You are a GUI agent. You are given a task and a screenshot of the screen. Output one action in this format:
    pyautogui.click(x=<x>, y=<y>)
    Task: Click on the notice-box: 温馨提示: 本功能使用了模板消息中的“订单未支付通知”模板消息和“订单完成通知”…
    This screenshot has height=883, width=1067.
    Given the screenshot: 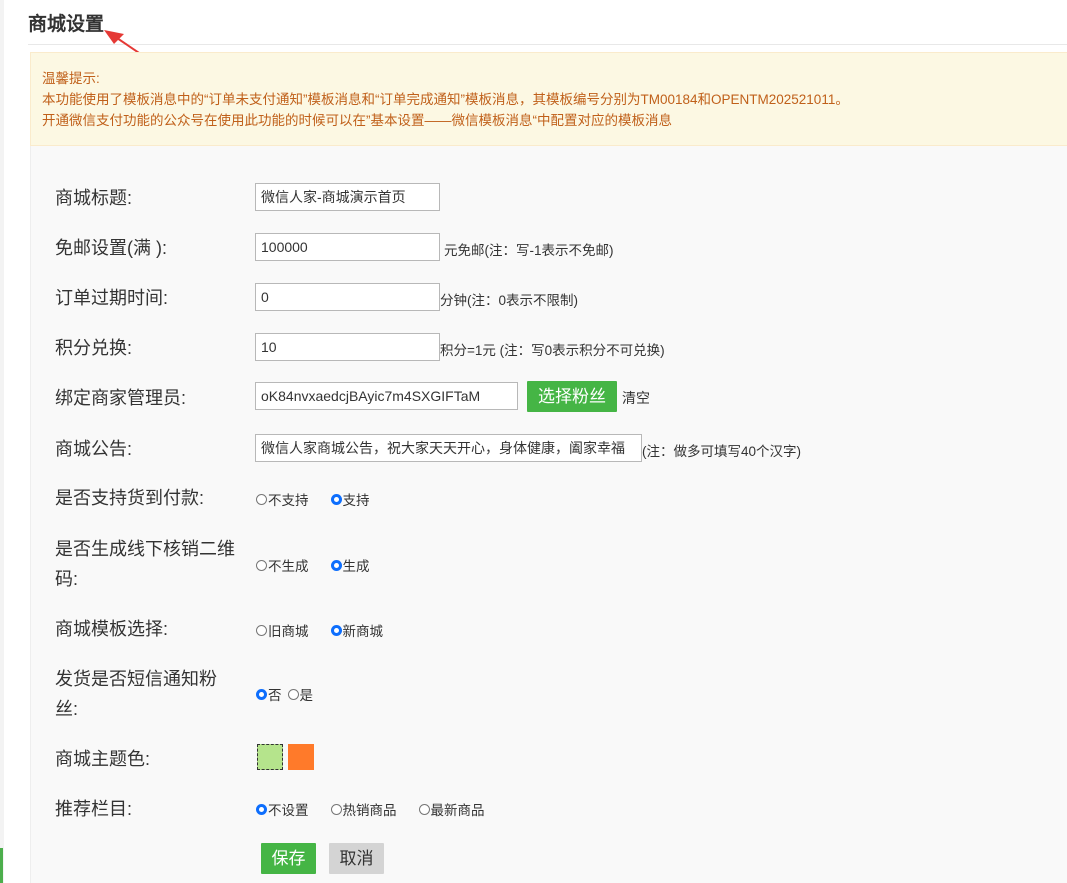 What is the action you would take?
    pyautogui.click(x=548, y=99)
    